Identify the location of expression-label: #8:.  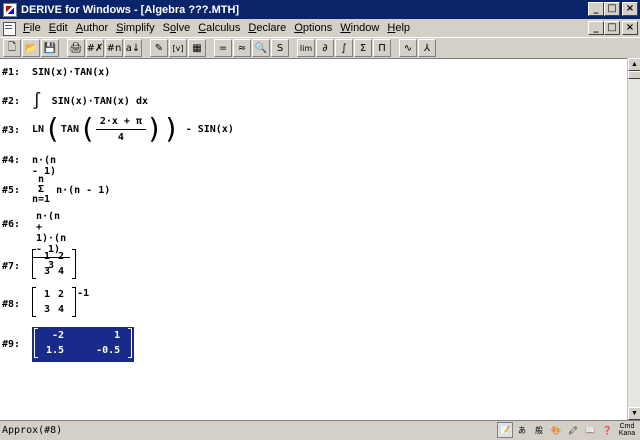
(11, 304).